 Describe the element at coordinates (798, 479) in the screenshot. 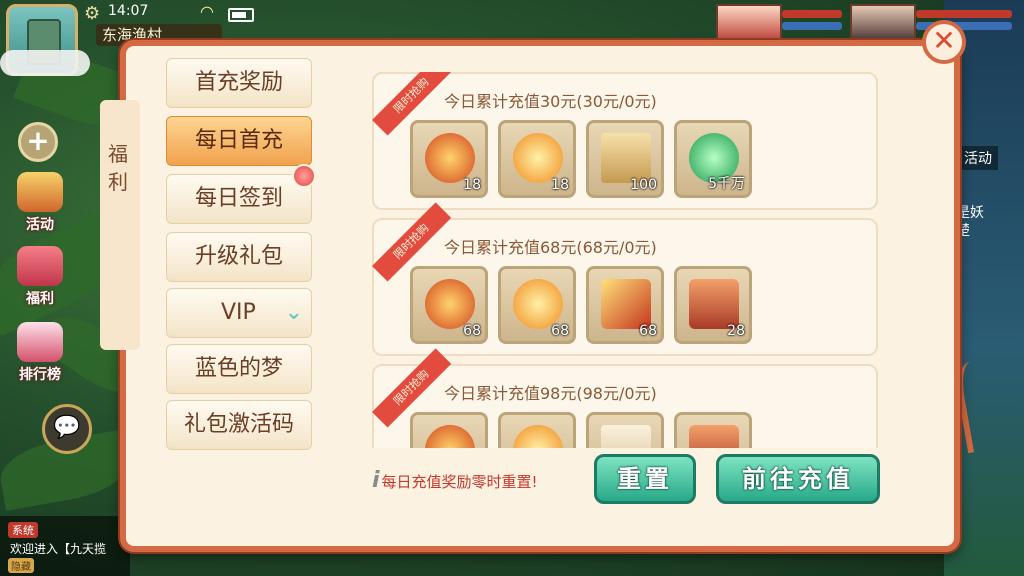

I see `go-recharge-button: 前往充值` at that location.